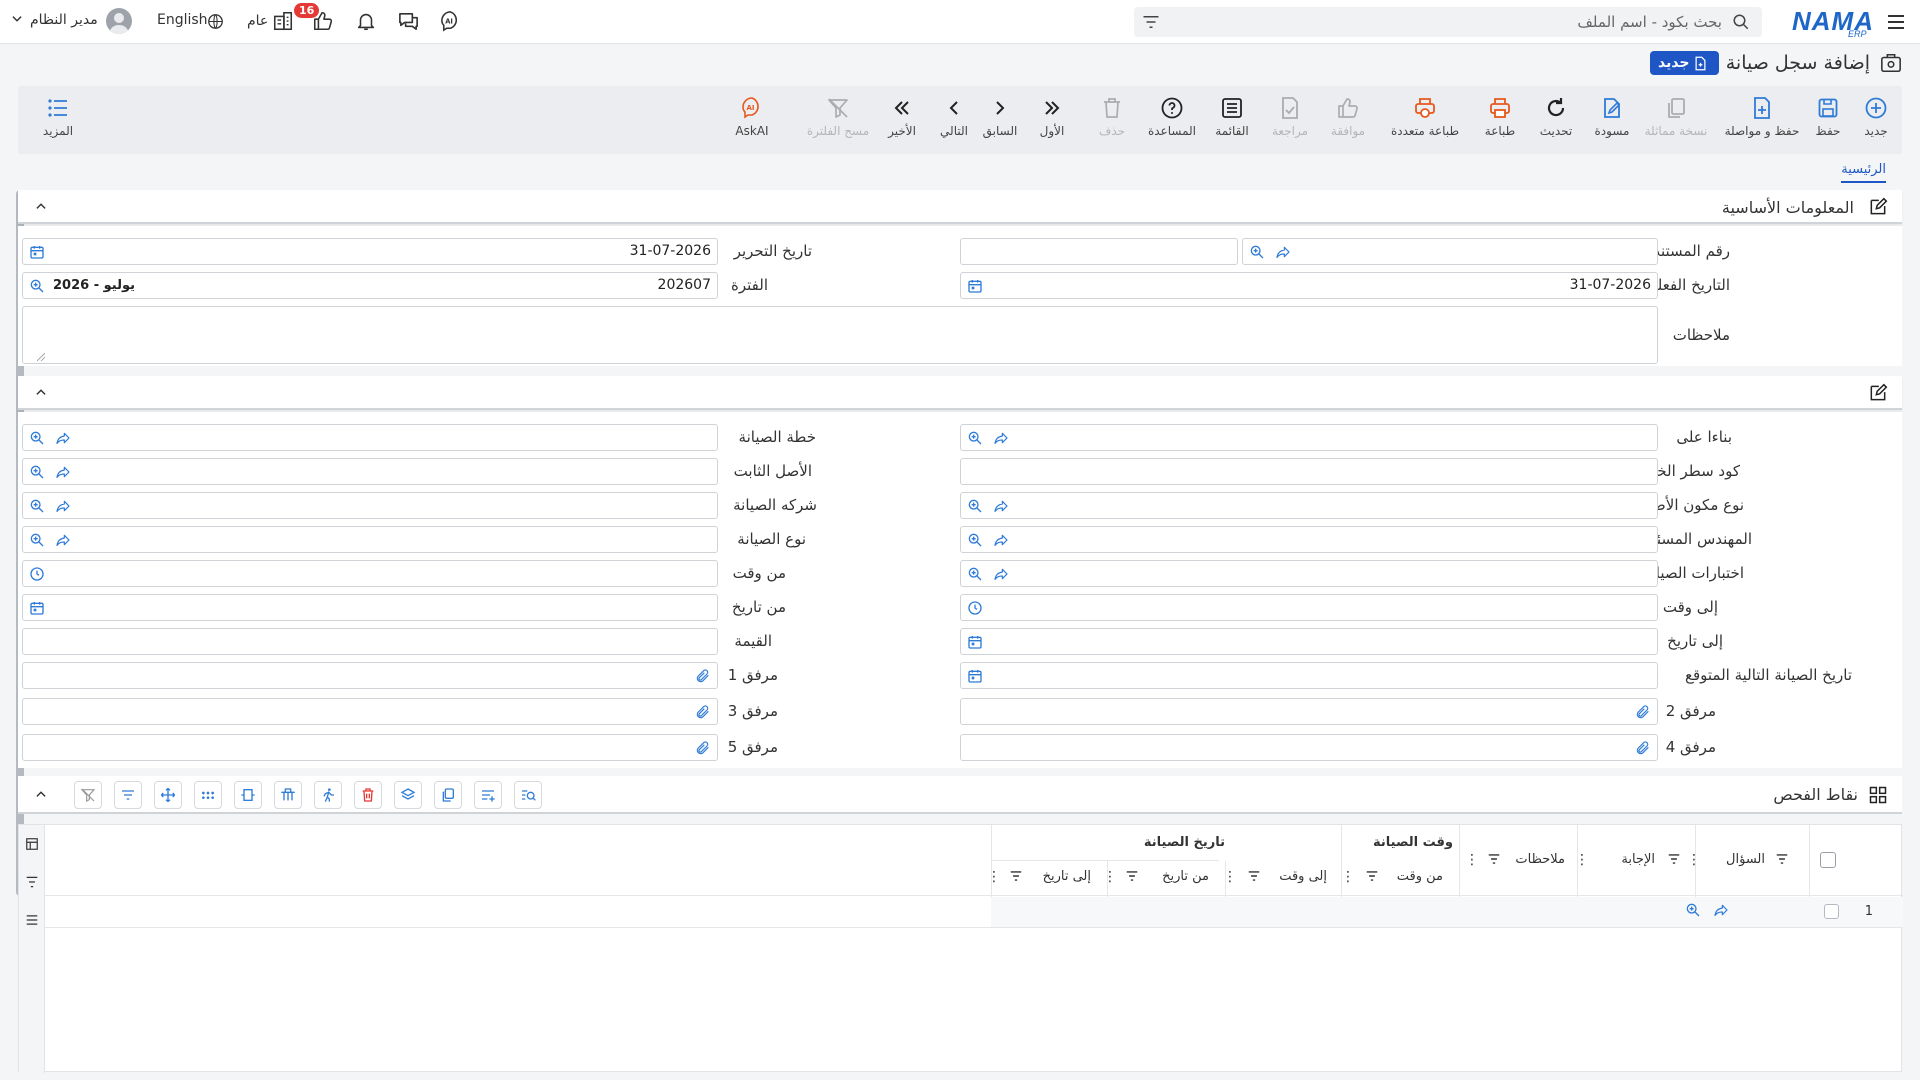 This screenshot has height=1080, width=1920. I want to click on attachment-4-field, so click(1309, 747).